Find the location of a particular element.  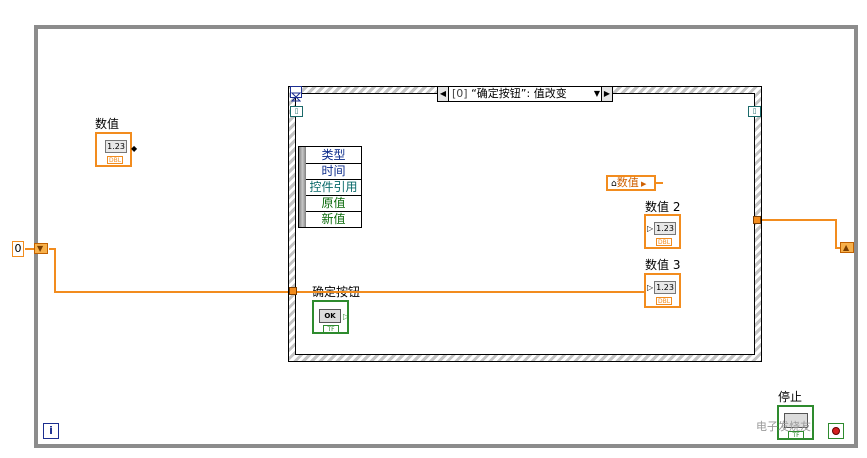

property-node-text: 数值 is located at coordinates (627, 182).